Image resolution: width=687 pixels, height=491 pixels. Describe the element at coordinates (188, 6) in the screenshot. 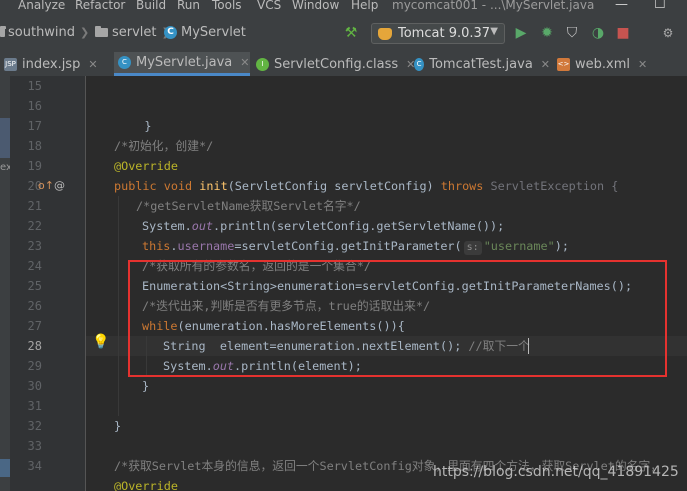

I see `menu-run: Run` at that location.